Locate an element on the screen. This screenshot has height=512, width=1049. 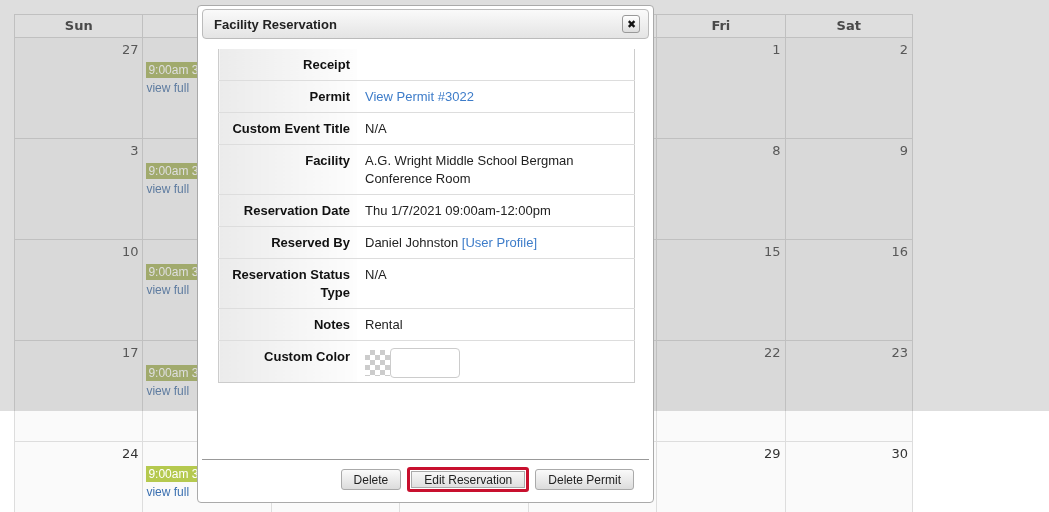
day-number: 8 is located at coordinates (777, 150).